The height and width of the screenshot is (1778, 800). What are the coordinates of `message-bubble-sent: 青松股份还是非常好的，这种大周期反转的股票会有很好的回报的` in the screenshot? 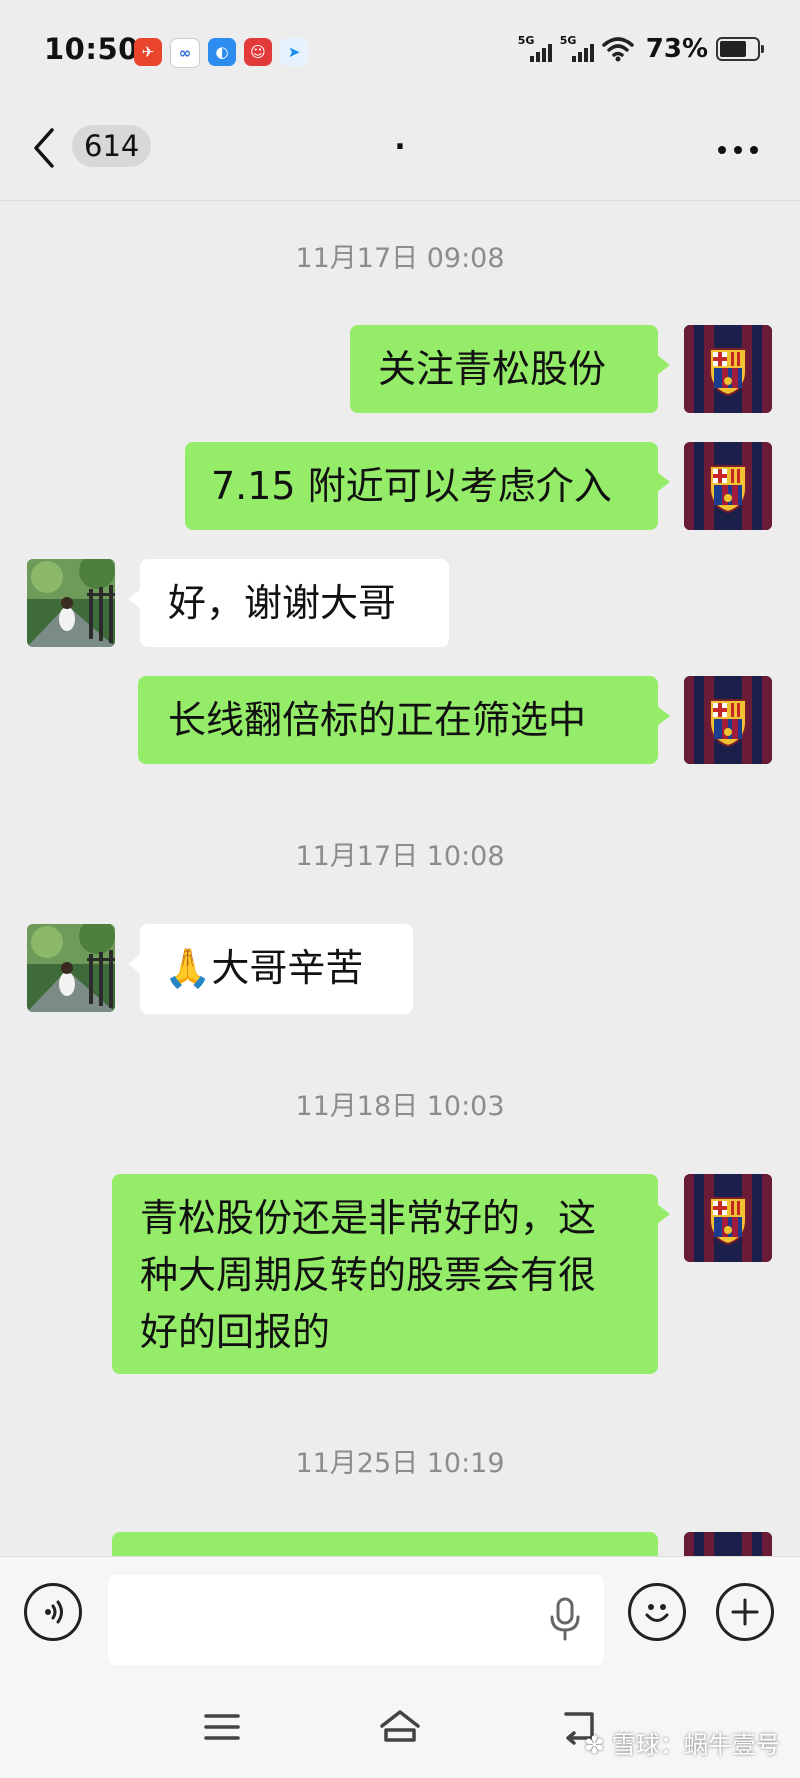 It's located at (391, 1274).